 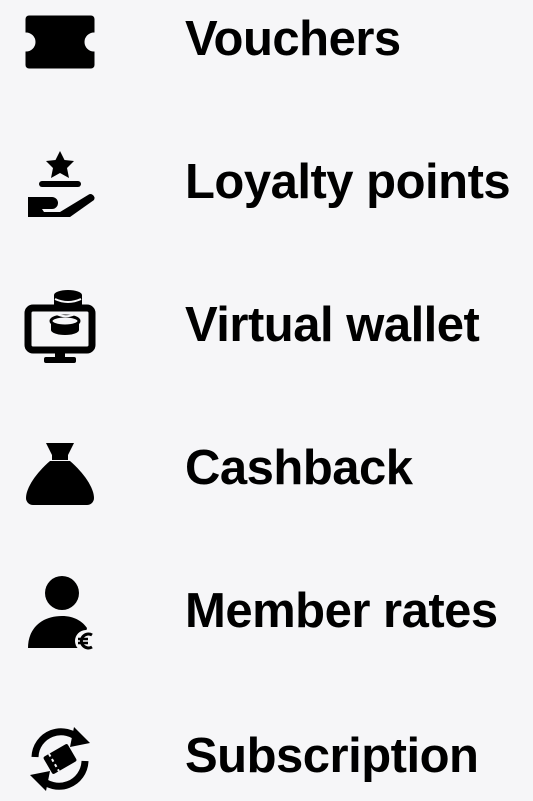 I want to click on feature-item-cashback: Cashback, so click(x=266, y=468).